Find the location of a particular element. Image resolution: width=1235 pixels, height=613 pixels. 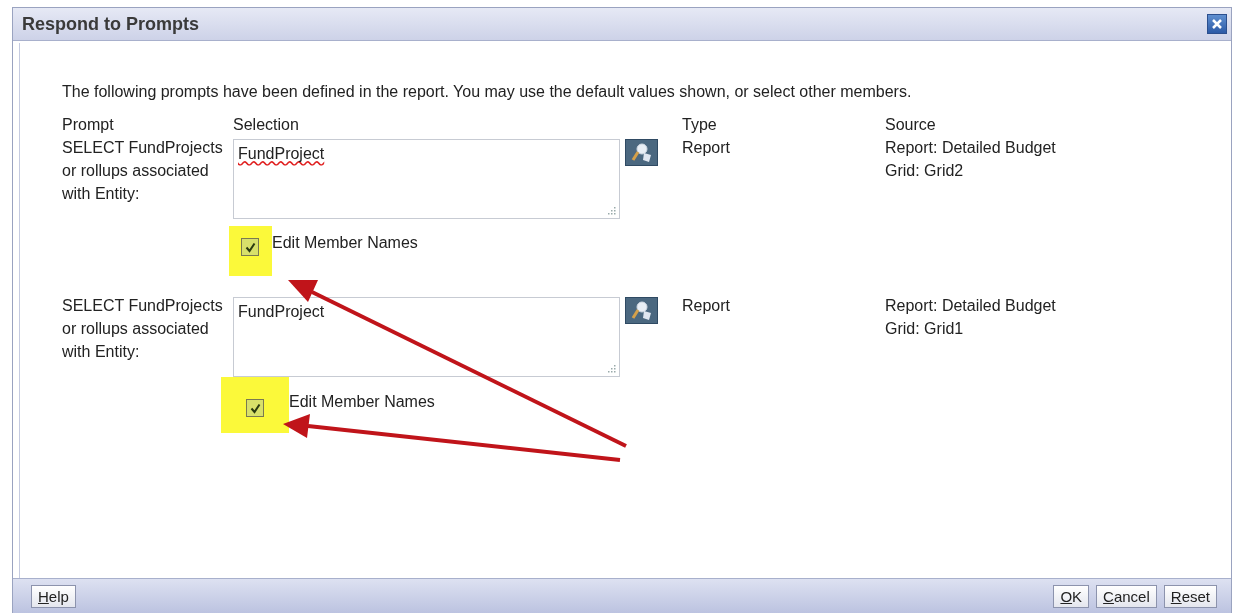

dialog-button: OK is located at coordinates (1071, 596).